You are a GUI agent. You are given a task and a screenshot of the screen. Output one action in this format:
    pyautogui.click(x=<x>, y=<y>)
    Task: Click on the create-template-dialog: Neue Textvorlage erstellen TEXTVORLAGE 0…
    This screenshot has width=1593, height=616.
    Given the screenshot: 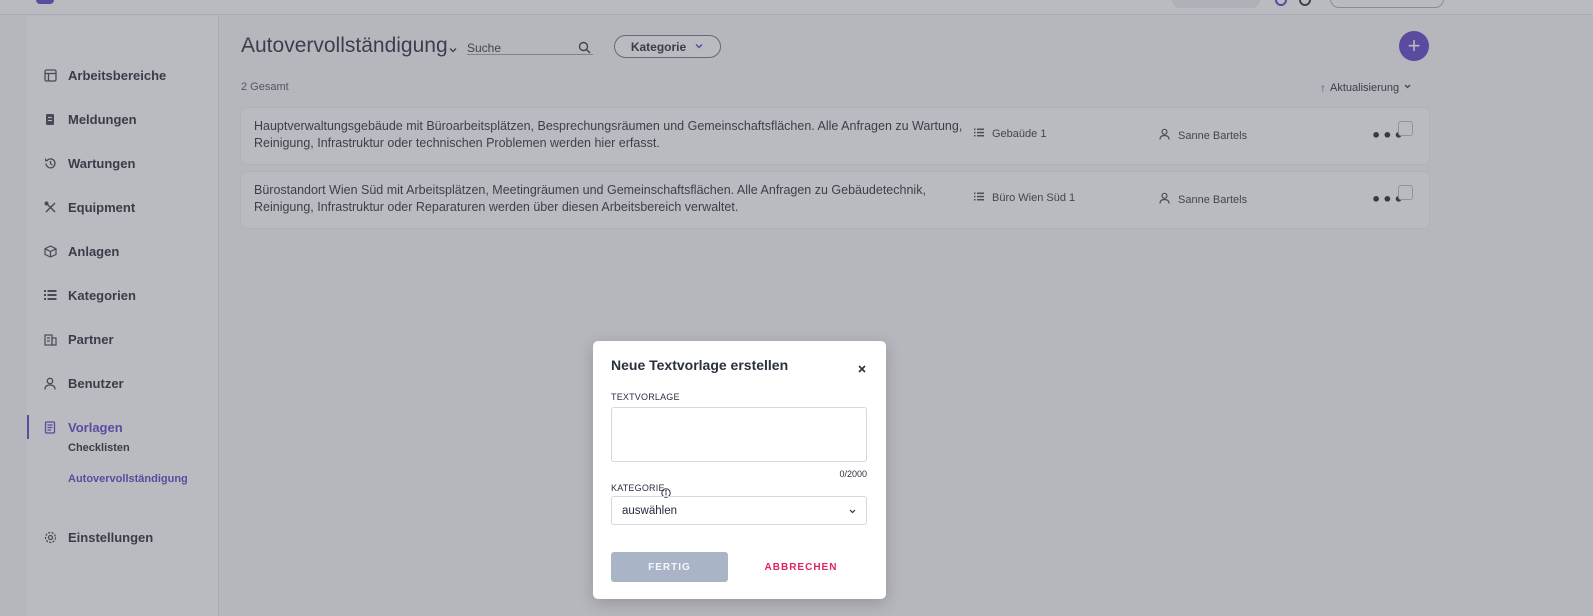 What is the action you would take?
    pyautogui.click(x=739, y=470)
    